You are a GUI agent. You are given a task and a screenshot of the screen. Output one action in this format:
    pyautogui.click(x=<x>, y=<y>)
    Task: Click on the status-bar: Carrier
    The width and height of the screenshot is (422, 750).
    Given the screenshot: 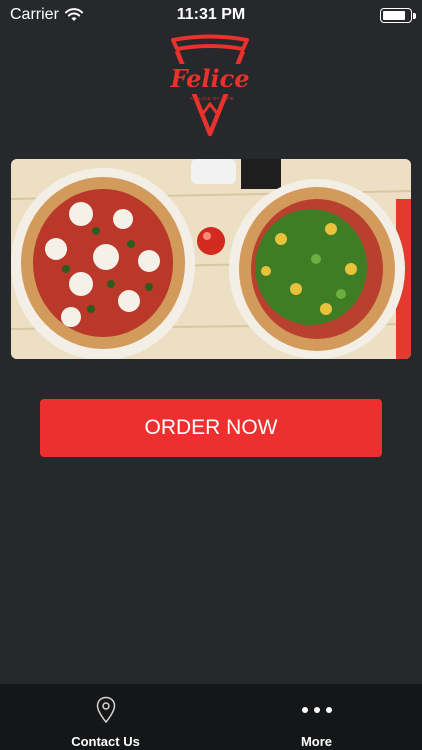 What is the action you would take?
    pyautogui.click(x=211, y=15)
    